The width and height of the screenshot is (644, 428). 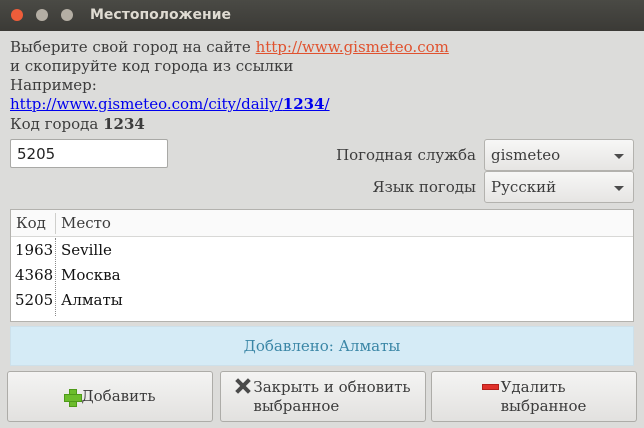 I want to click on weather-service-select: gismeteo, so click(x=559, y=155).